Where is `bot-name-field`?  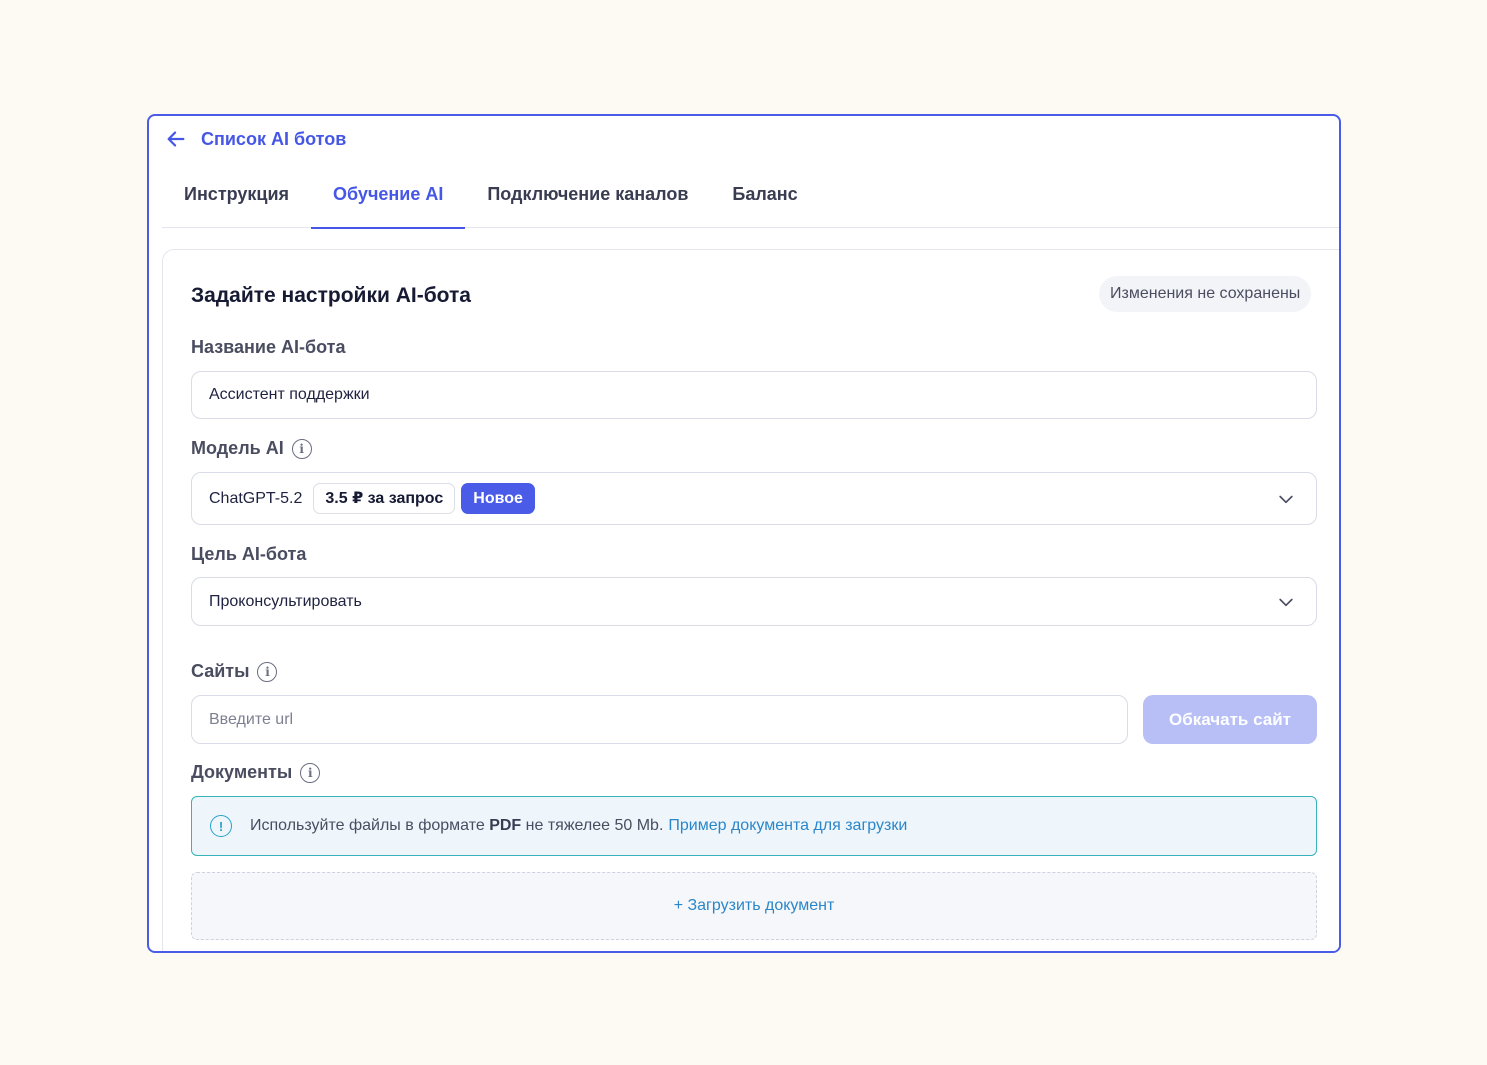
bot-name-field is located at coordinates (754, 395).